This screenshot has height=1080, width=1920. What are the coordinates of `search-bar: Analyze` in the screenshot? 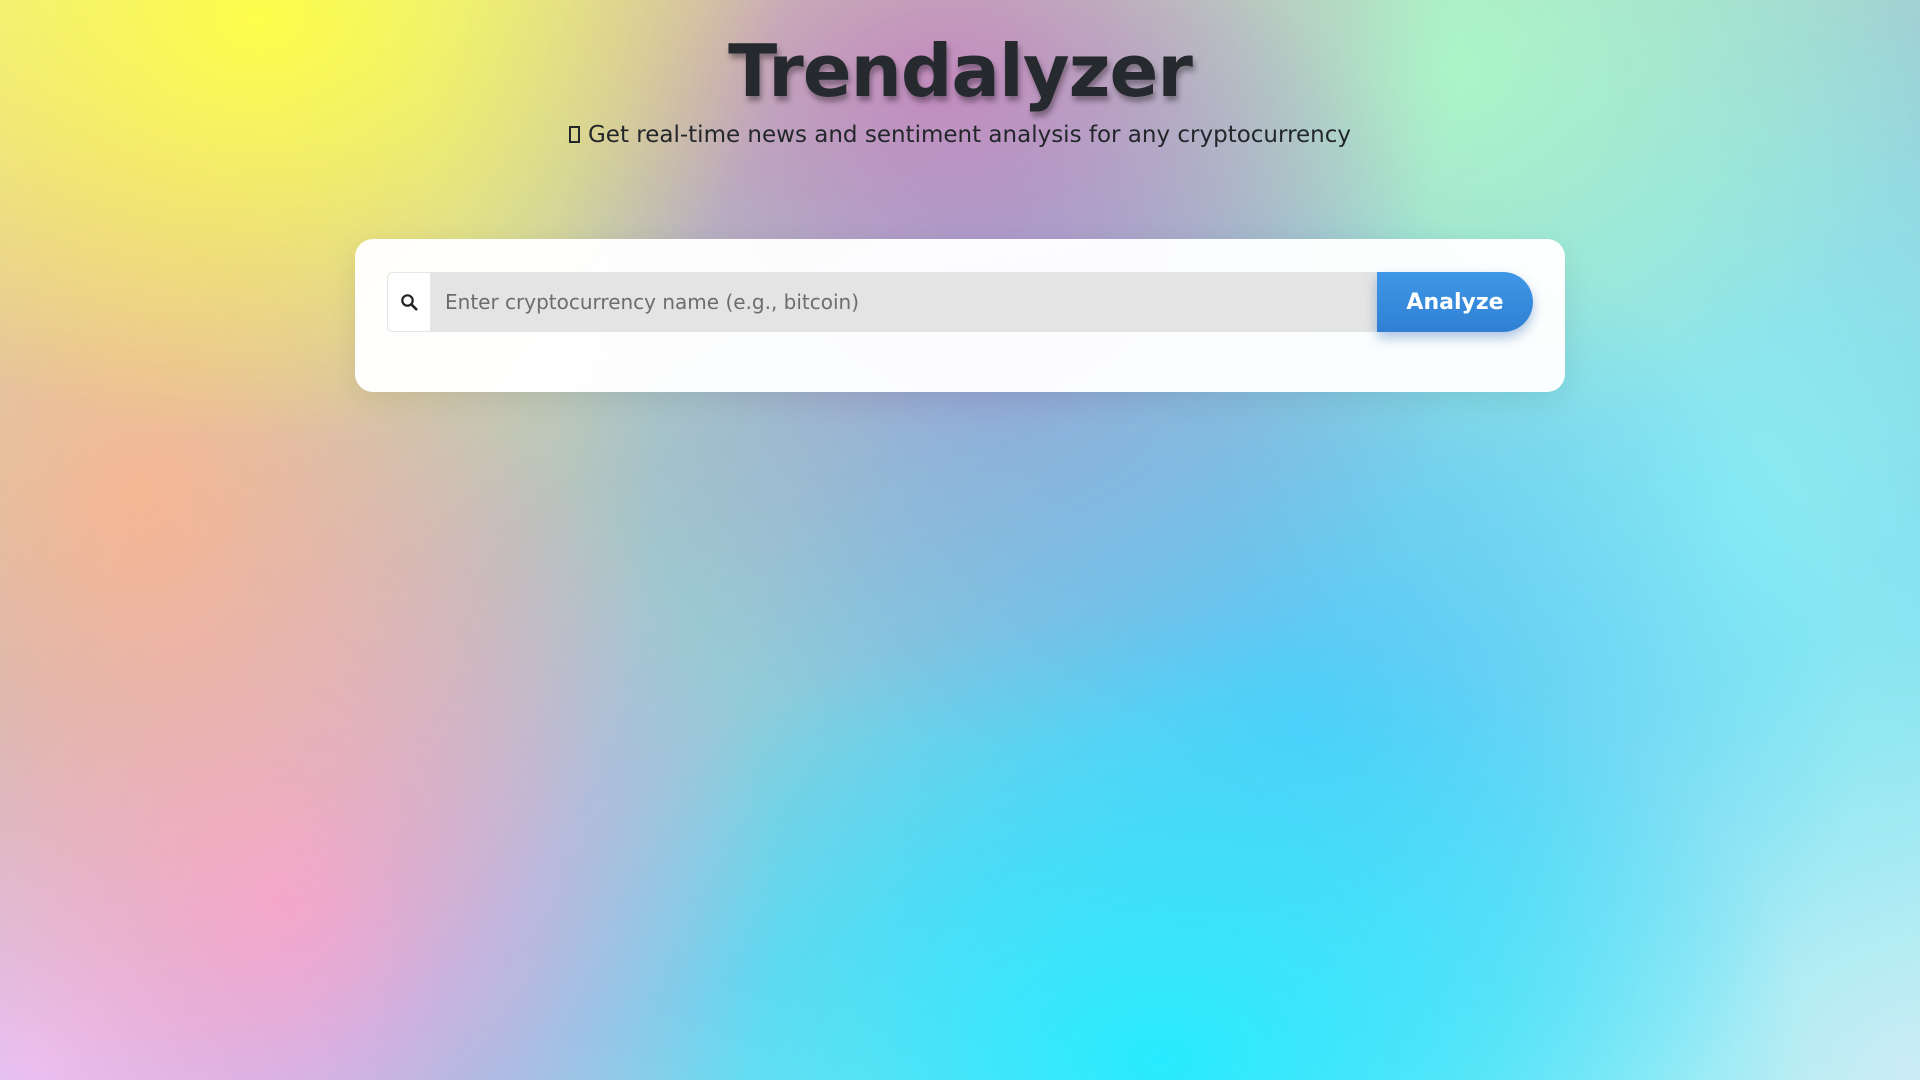 It's located at (960, 302).